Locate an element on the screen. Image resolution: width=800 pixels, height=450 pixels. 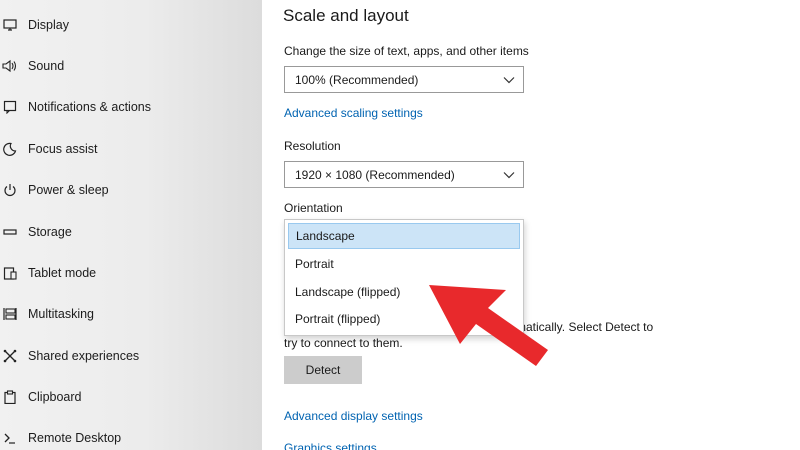
orientation-option-portrait: Portrait is located at coordinates (404, 264).